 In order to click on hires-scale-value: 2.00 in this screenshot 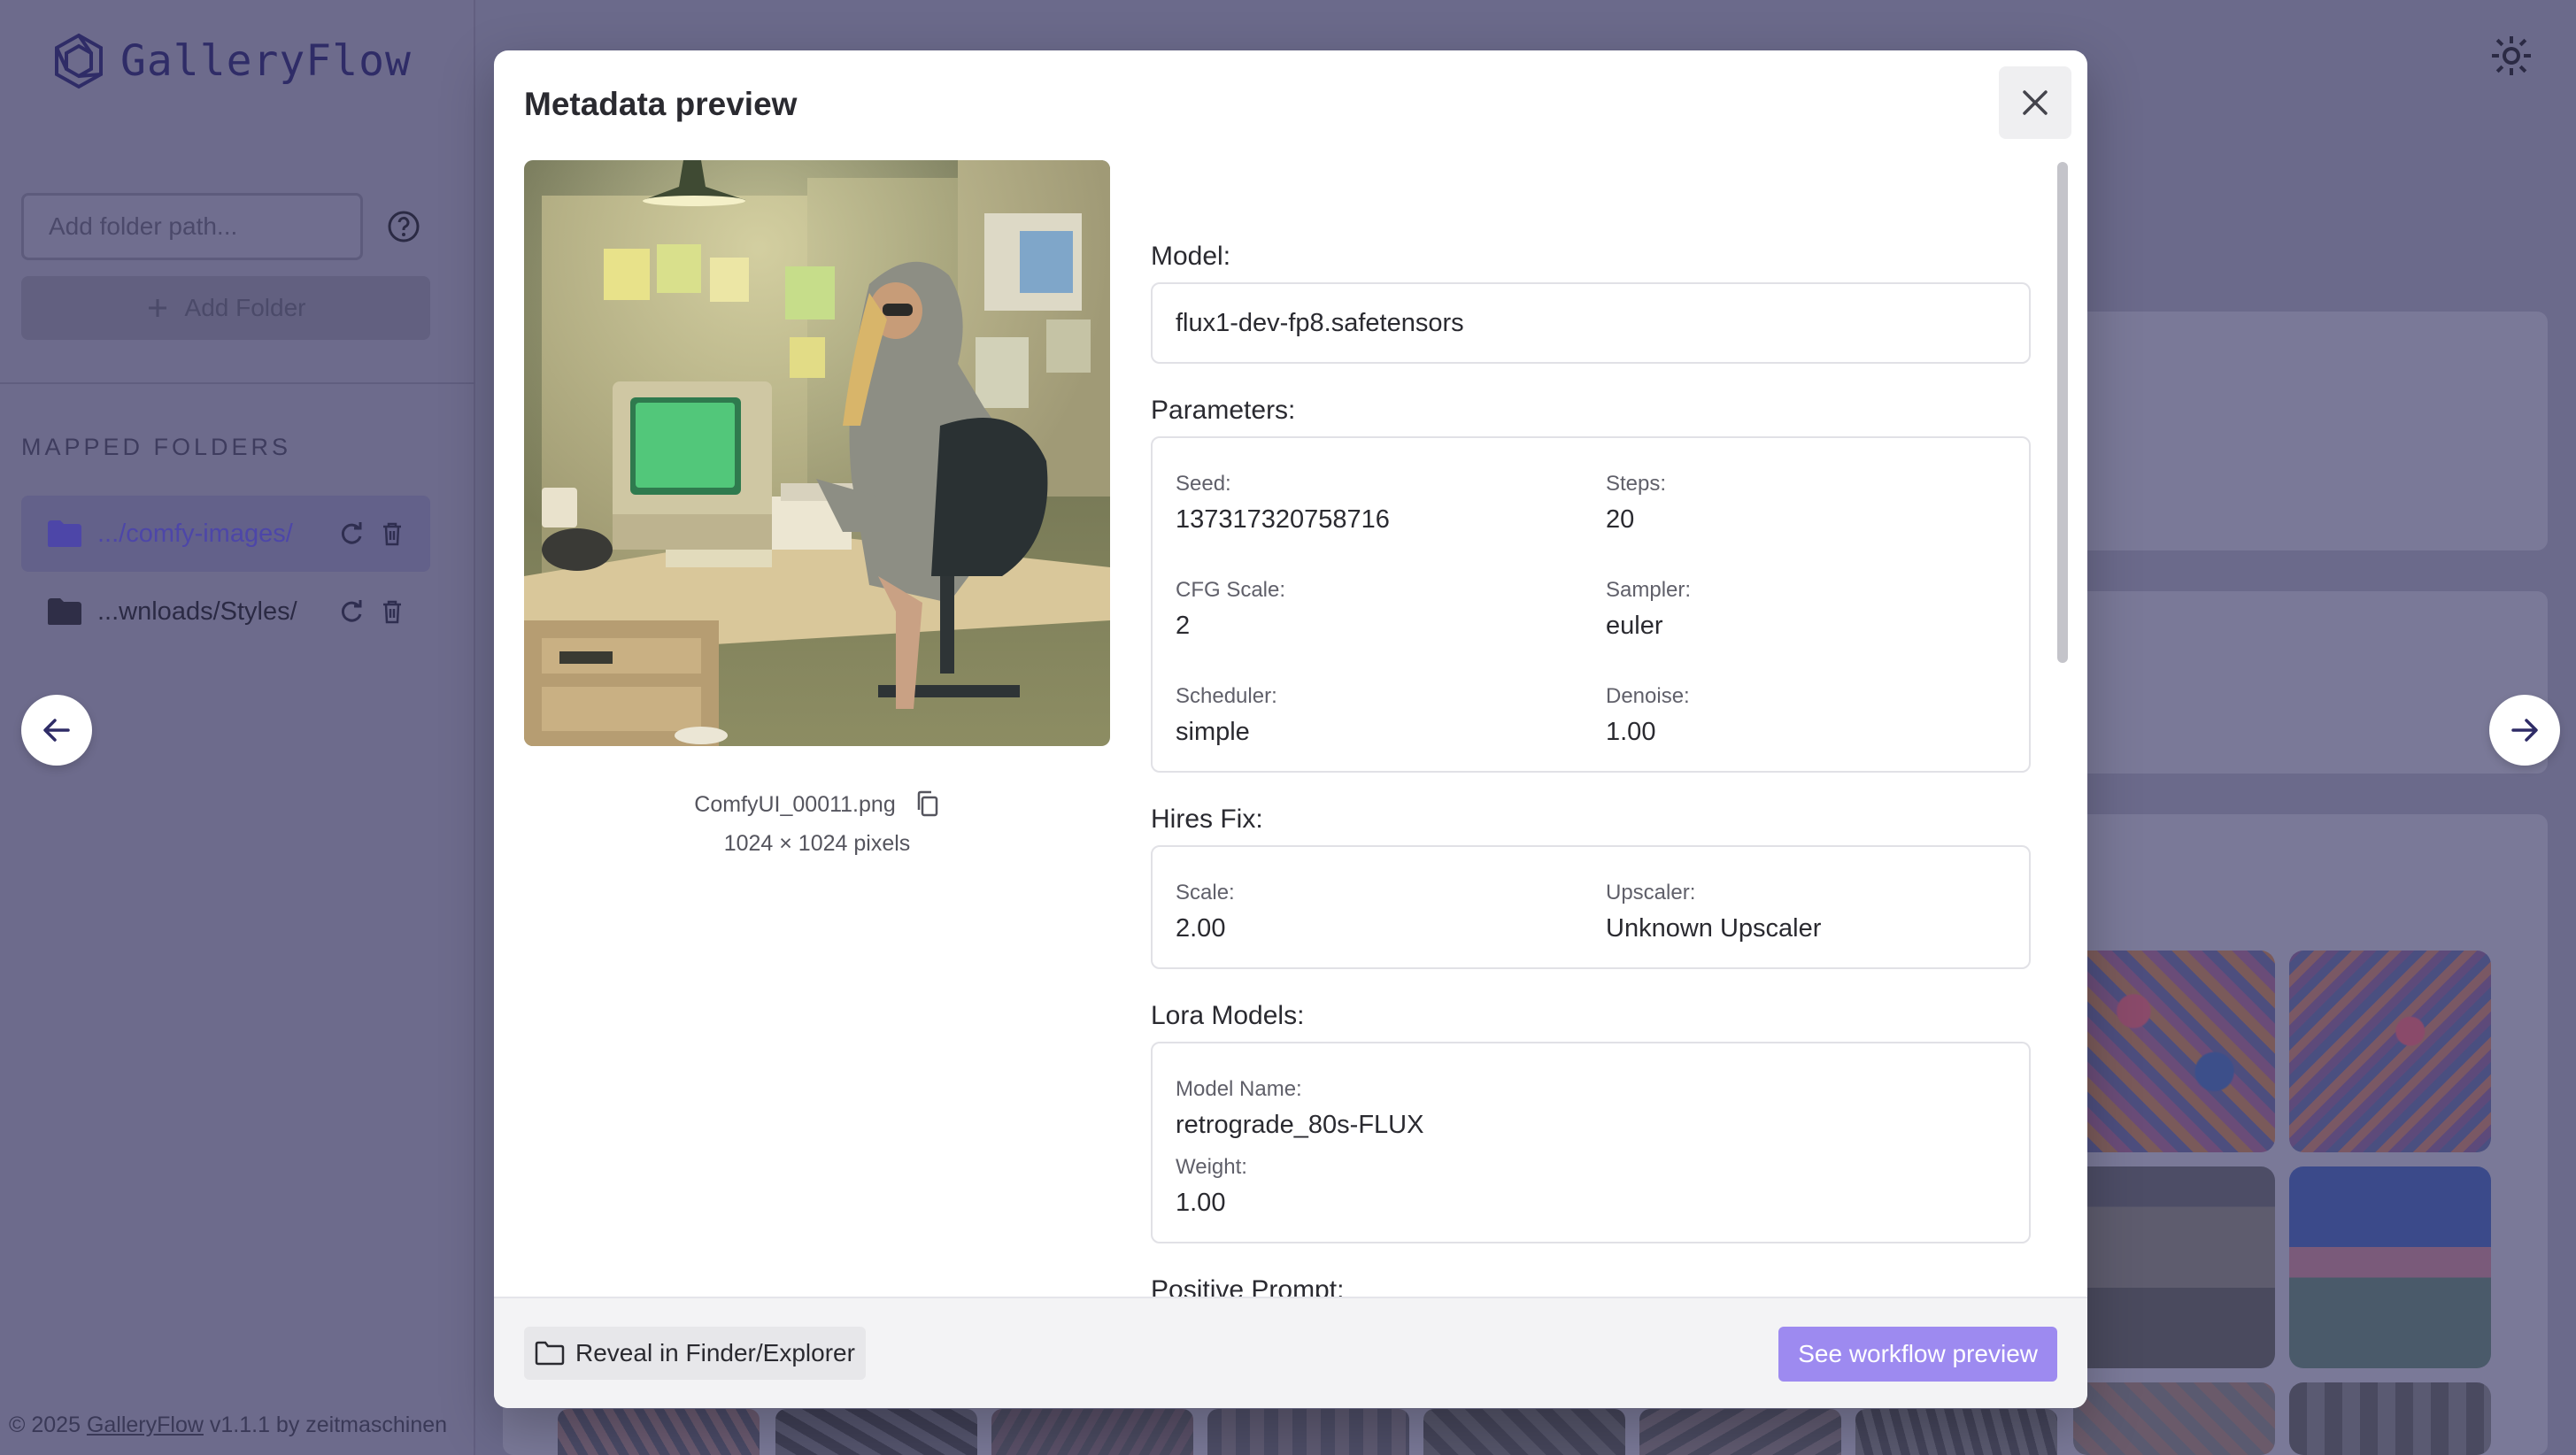, I will do `click(1201, 928)`.